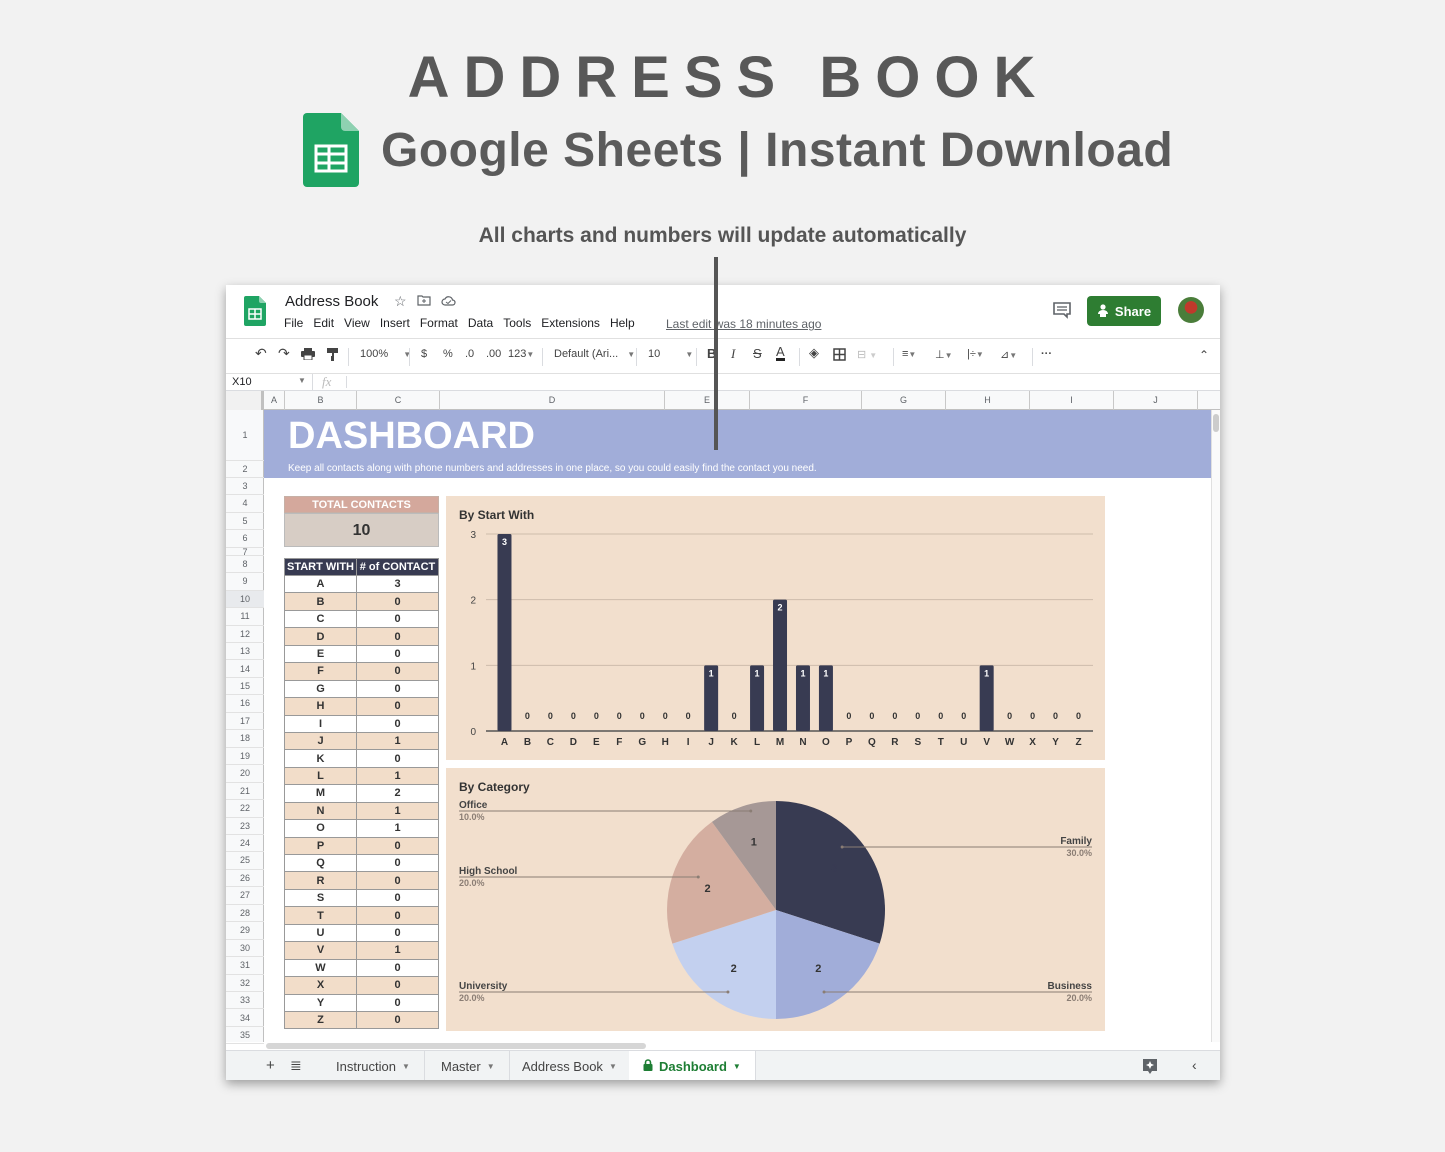 The height and width of the screenshot is (1152, 1445). Describe the element at coordinates (245, 949) in the screenshot. I see `row-header: 30` at that location.